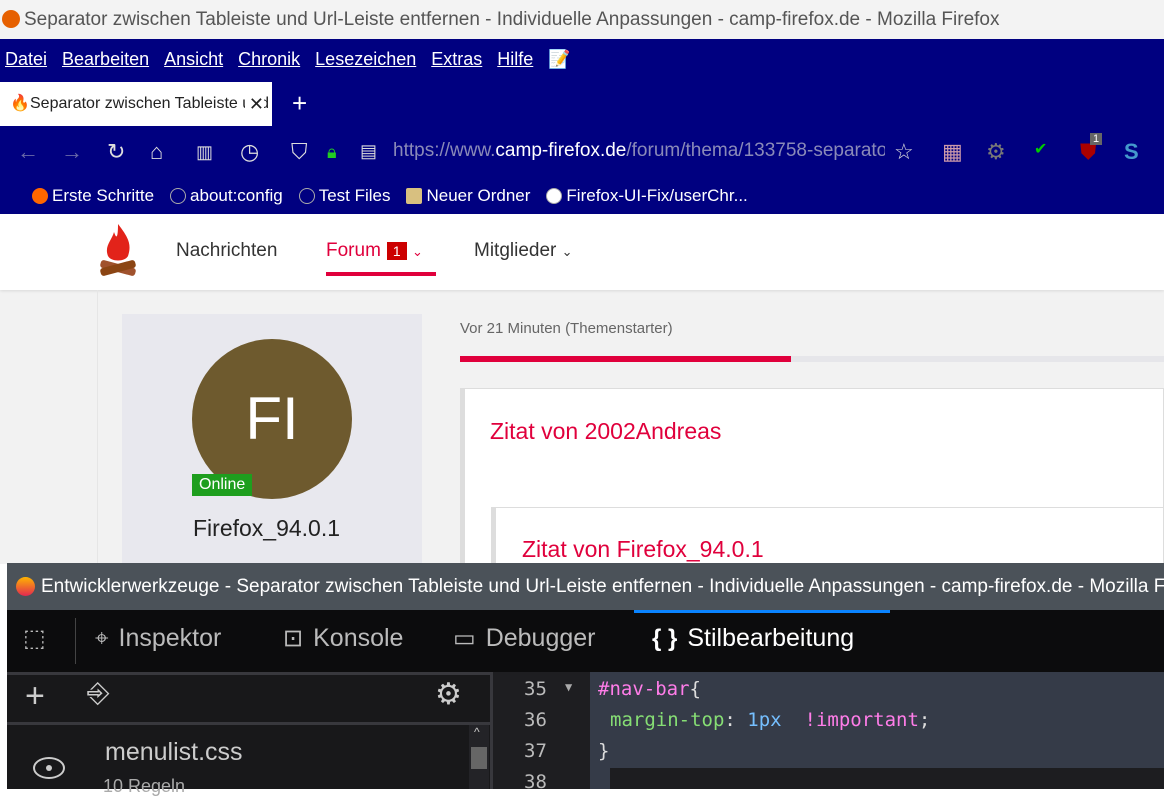 This screenshot has height=797, width=1164. I want to click on menu-chronik: Chronik, so click(269, 59).